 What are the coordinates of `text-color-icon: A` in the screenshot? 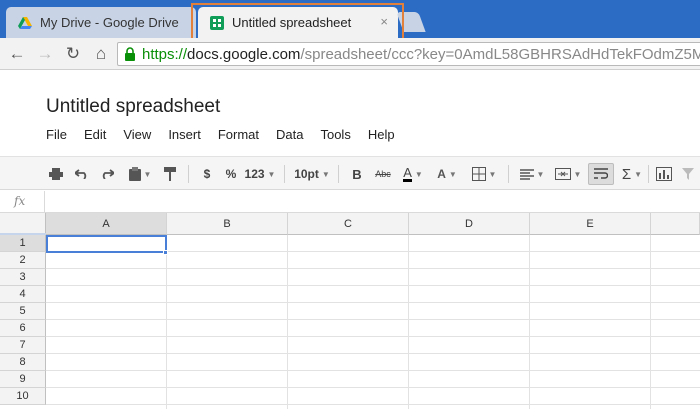 It's located at (407, 173).